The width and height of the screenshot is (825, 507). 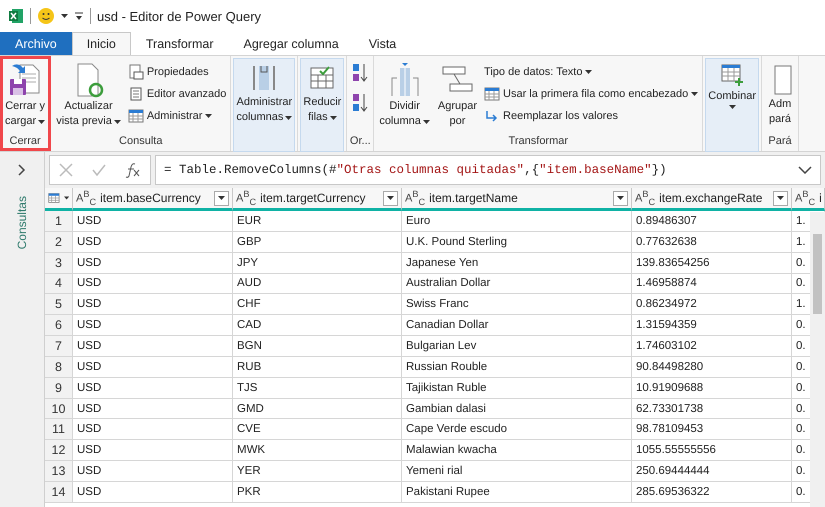 I want to click on table-cell: CVE, so click(x=317, y=429).